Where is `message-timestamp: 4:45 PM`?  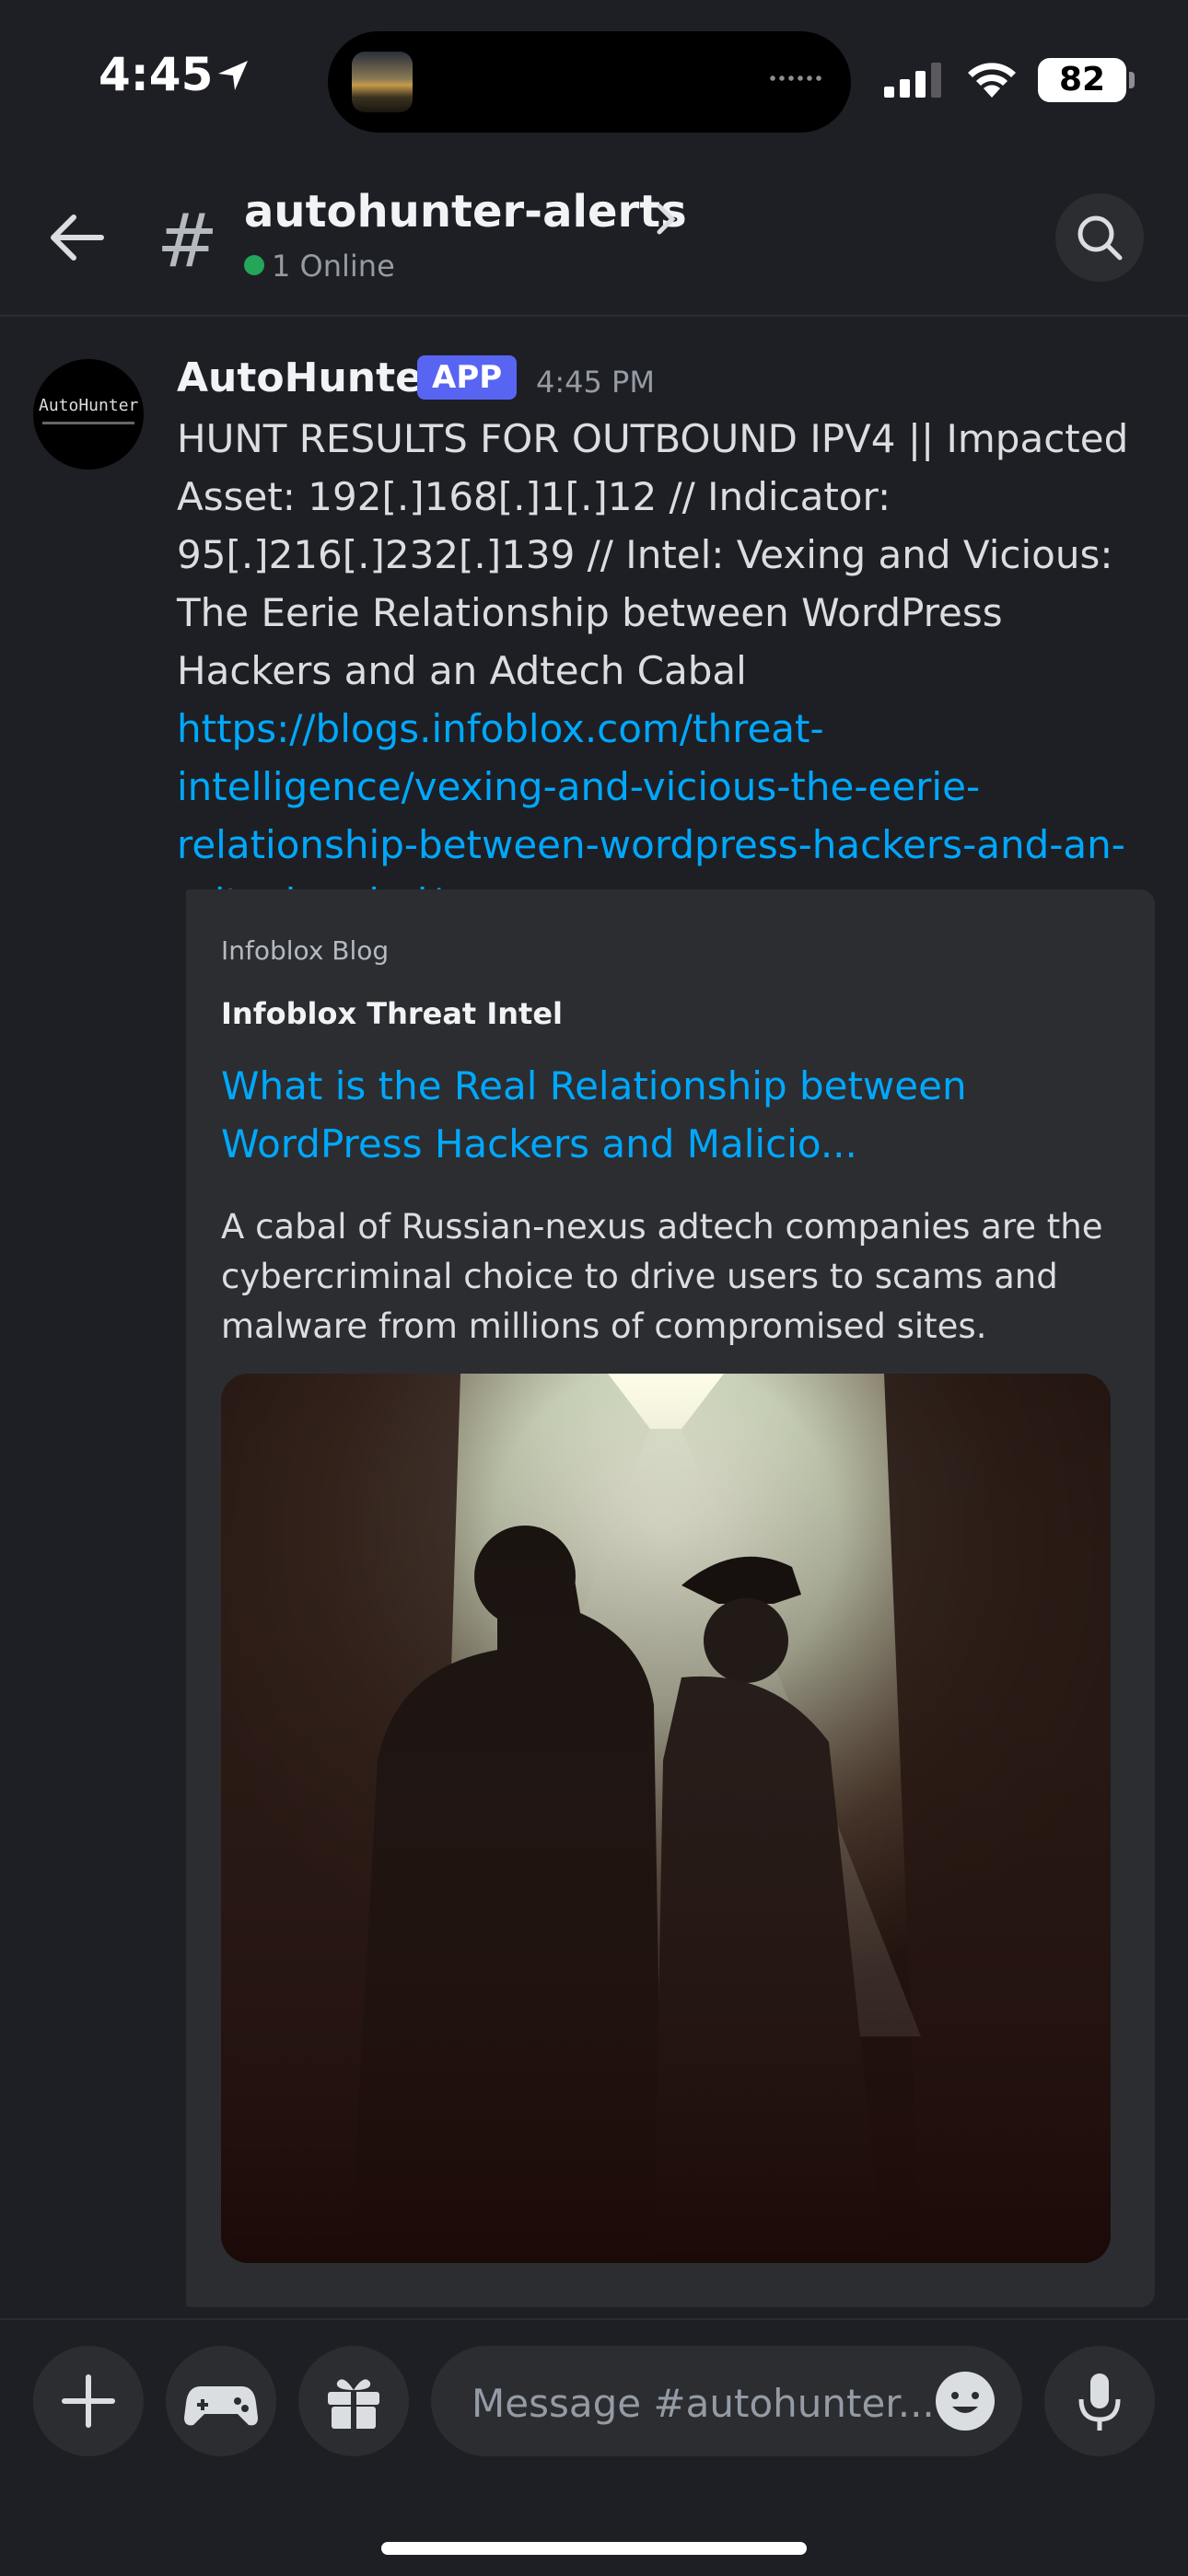
message-timestamp: 4:45 PM is located at coordinates (595, 382).